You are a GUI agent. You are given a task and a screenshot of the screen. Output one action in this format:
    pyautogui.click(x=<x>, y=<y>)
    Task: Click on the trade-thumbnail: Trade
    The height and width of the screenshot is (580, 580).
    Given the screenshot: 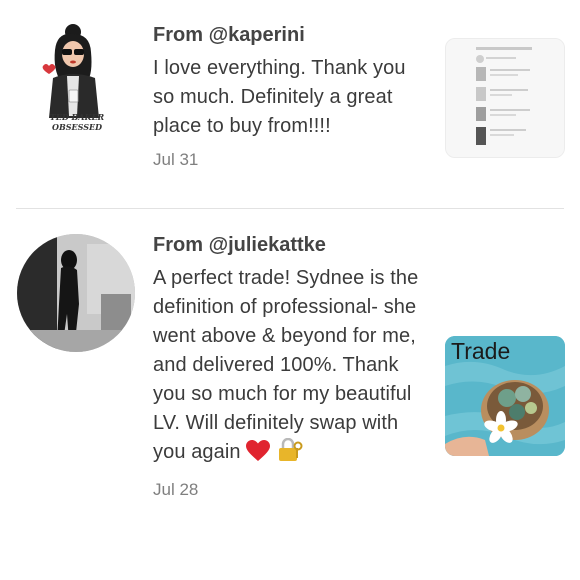 What is the action you would take?
    pyautogui.click(x=505, y=396)
    